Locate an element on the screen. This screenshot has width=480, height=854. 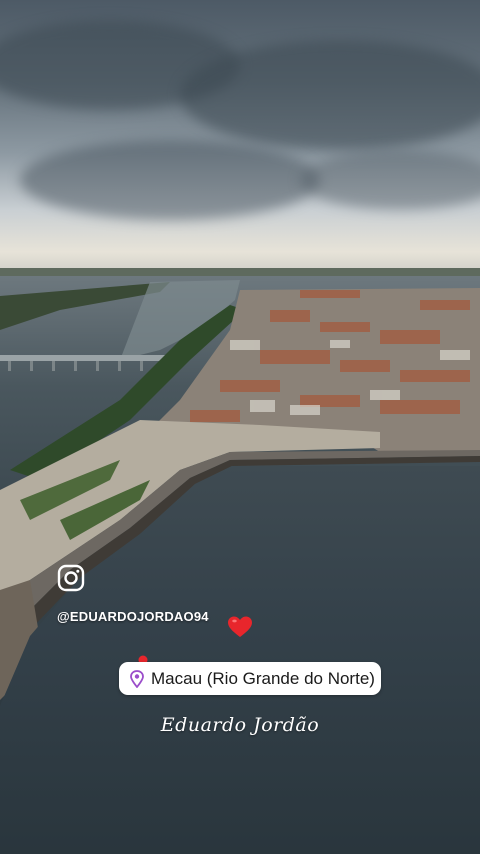
location-sticker: Macau (Rio Grande do Norte) is located at coordinates (250, 678).